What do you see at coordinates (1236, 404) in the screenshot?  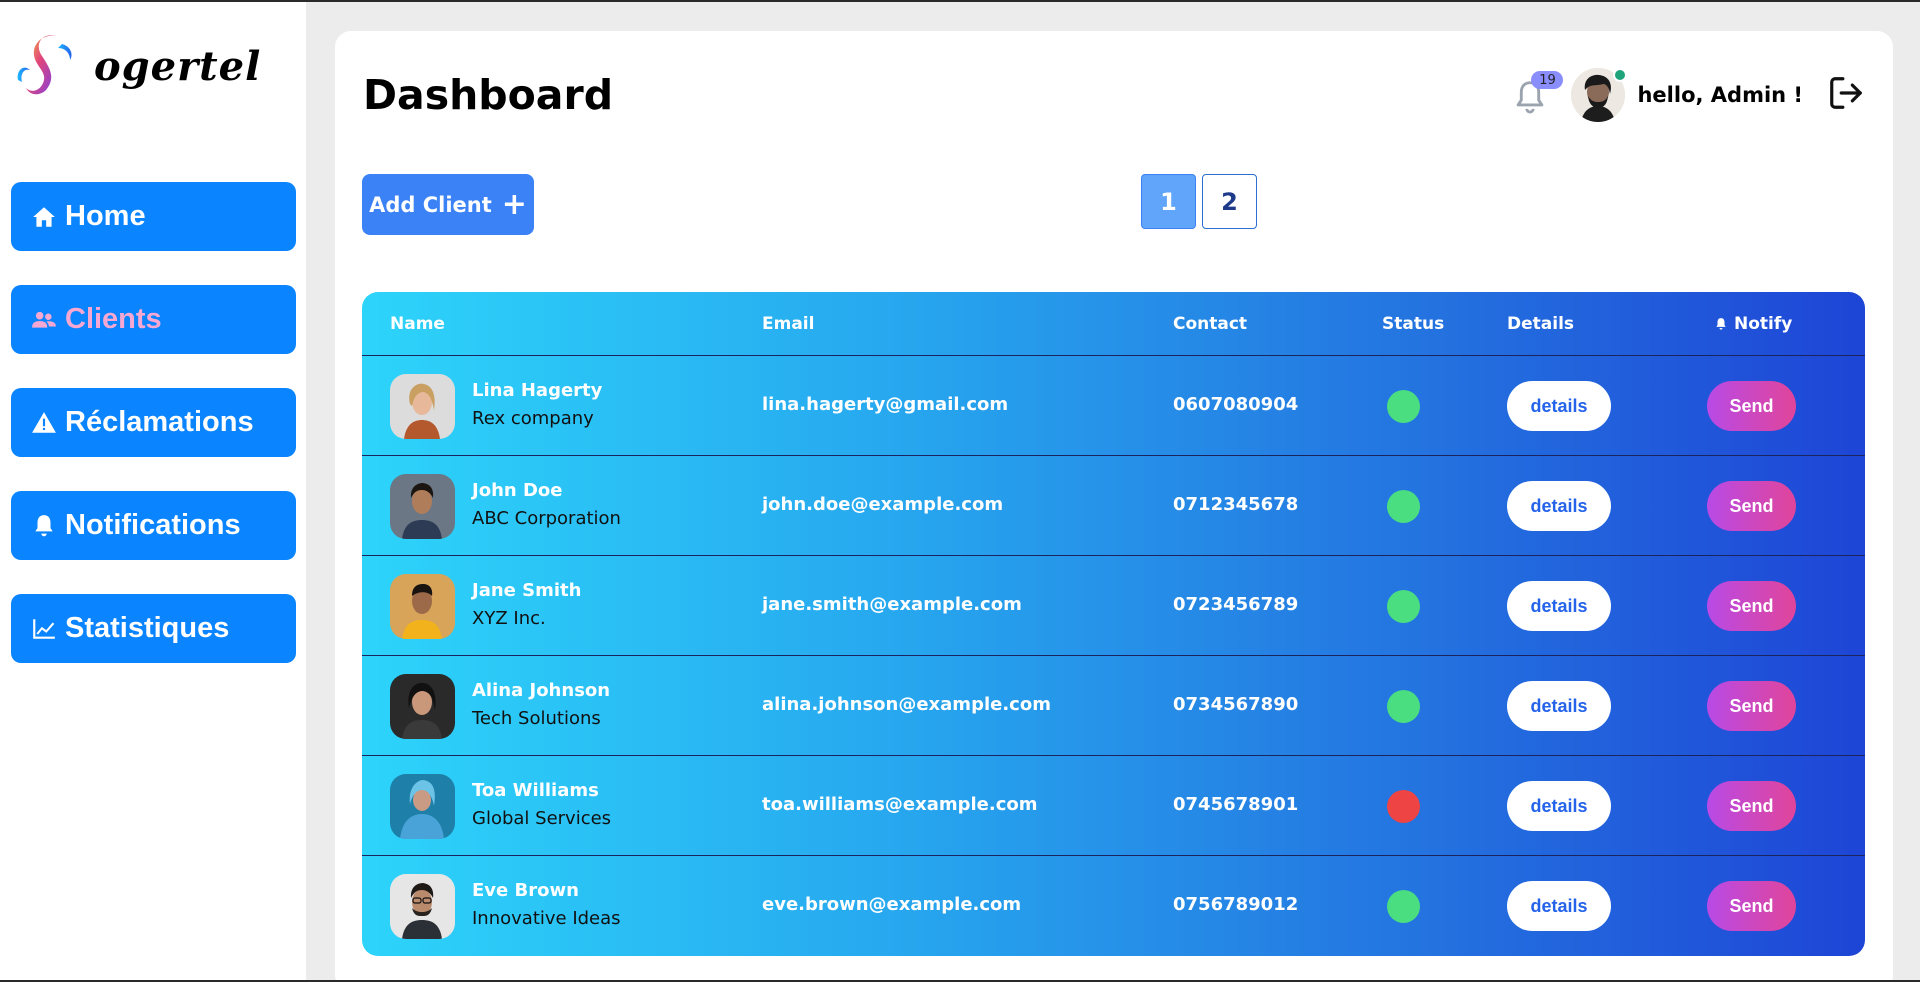 I see `client-contact: 0607080904` at bounding box center [1236, 404].